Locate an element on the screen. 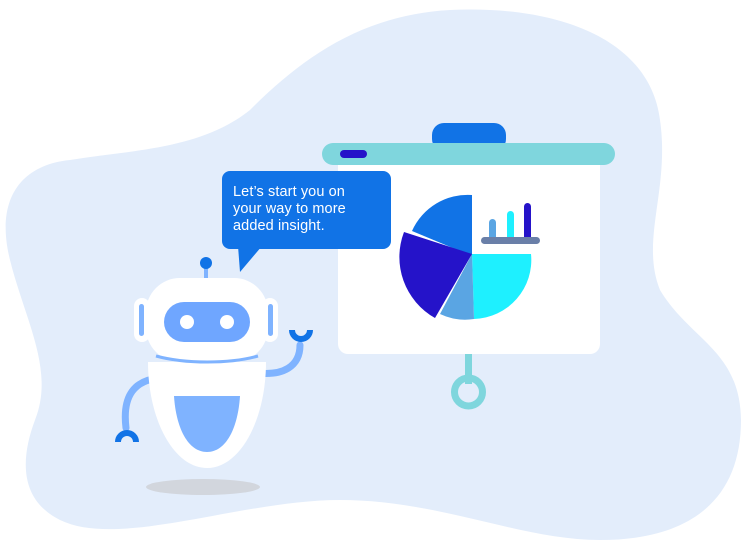 The height and width of the screenshot is (549, 741). speech-bubble-line-1: Let’s start you on is located at coordinates (289, 192).